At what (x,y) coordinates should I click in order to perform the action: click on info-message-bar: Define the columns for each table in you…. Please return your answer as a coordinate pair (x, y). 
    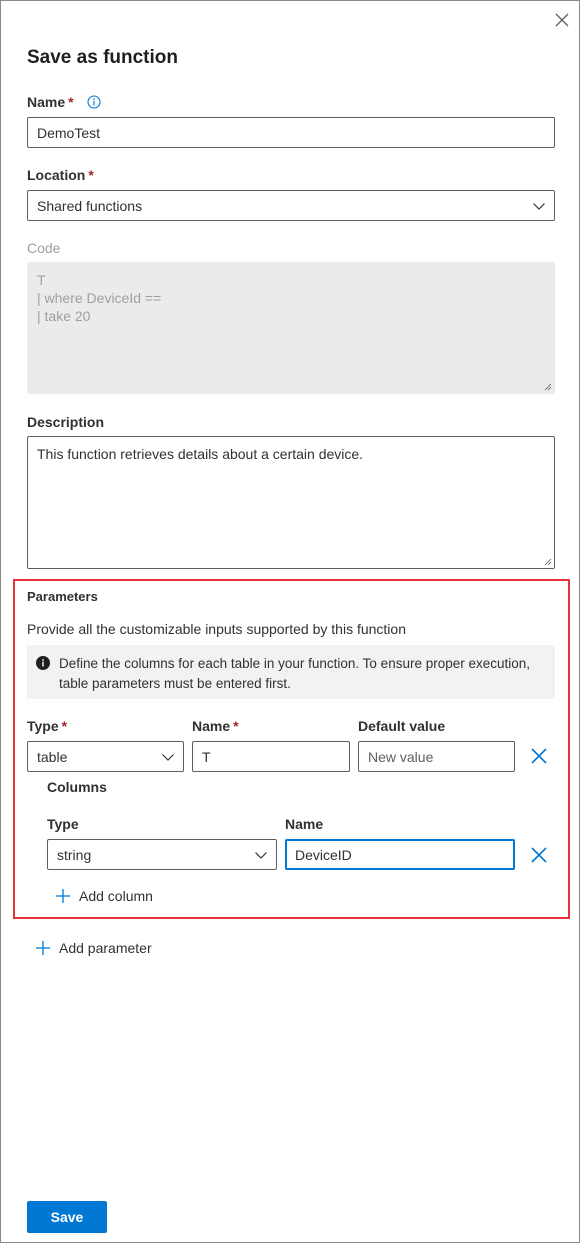
    Looking at the image, I should click on (291, 672).